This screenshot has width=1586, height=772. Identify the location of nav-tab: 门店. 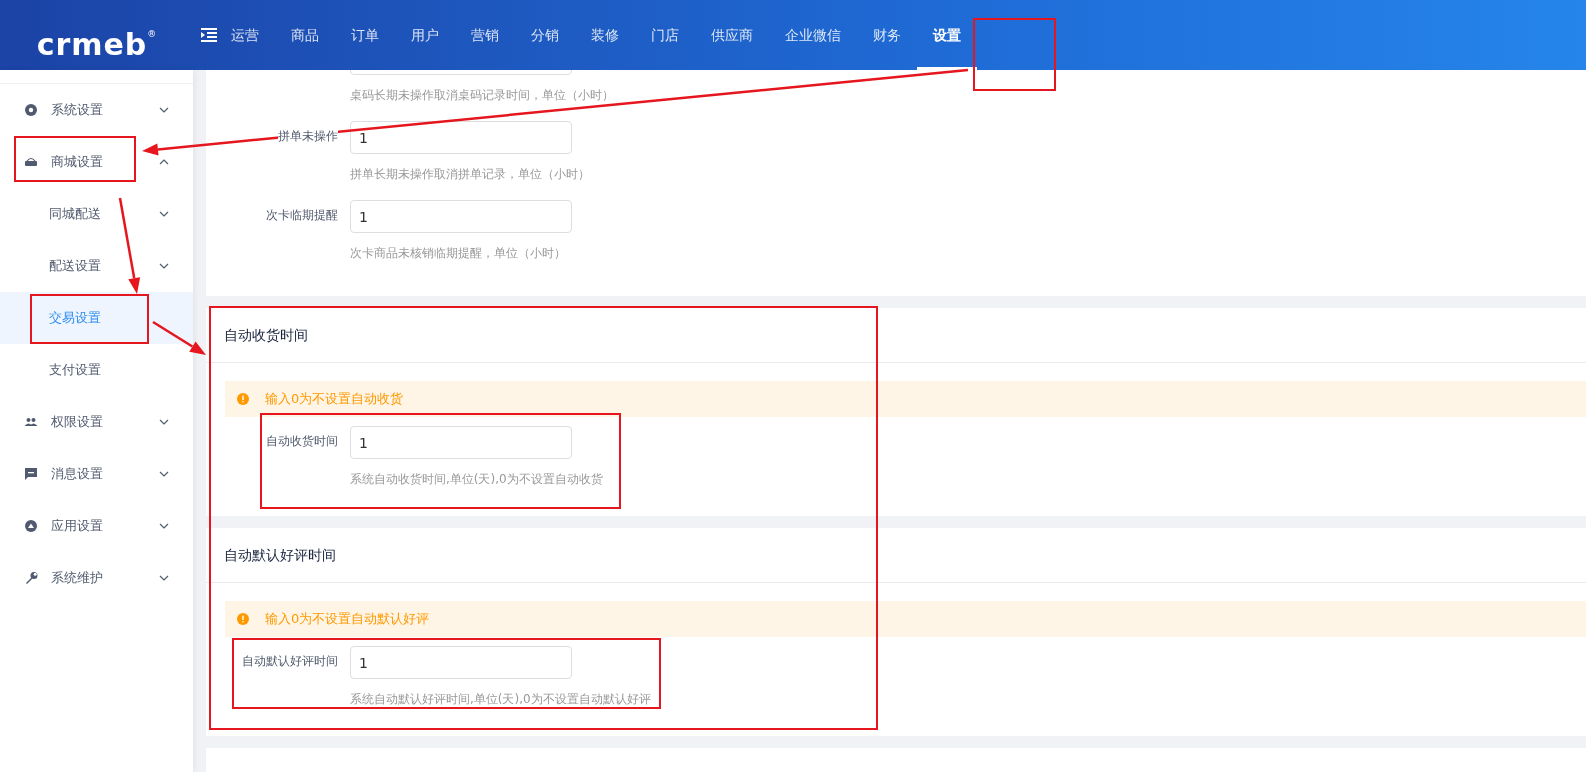
(665, 35).